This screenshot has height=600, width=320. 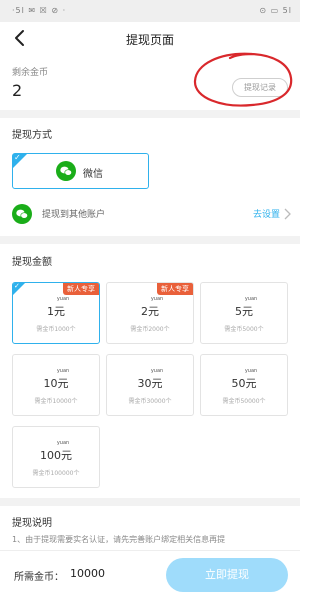 What do you see at coordinates (93, 174) in the screenshot?
I see `pay-option-label: 微信` at bounding box center [93, 174].